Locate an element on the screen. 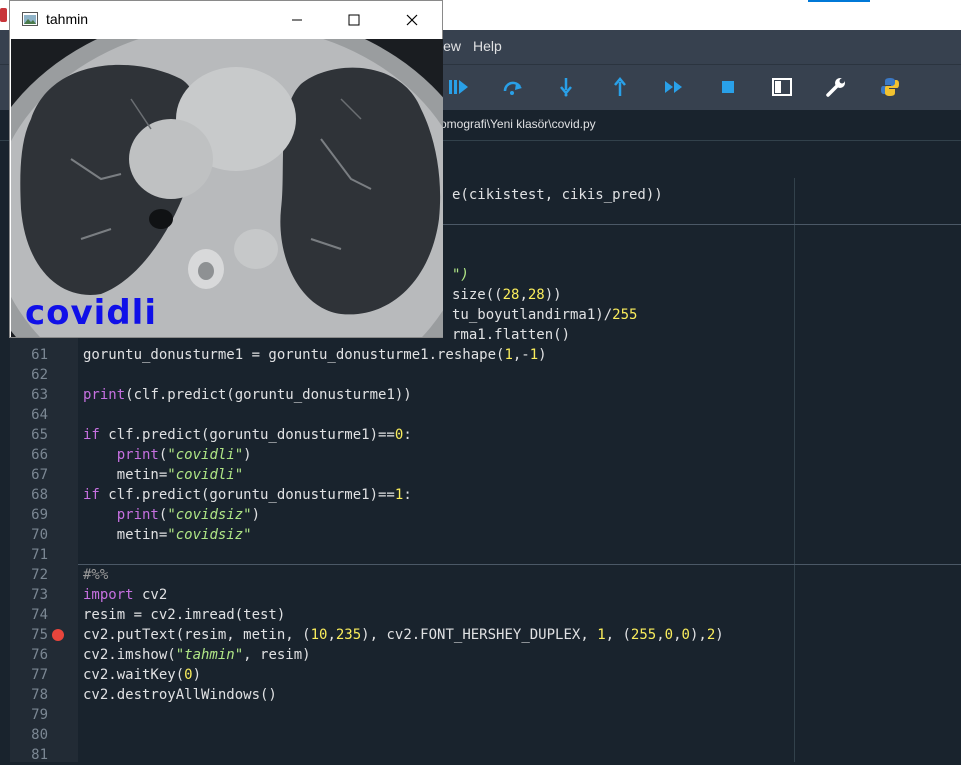  file-path: omografi\Yeni klasör\covid.py is located at coordinates (518, 124).